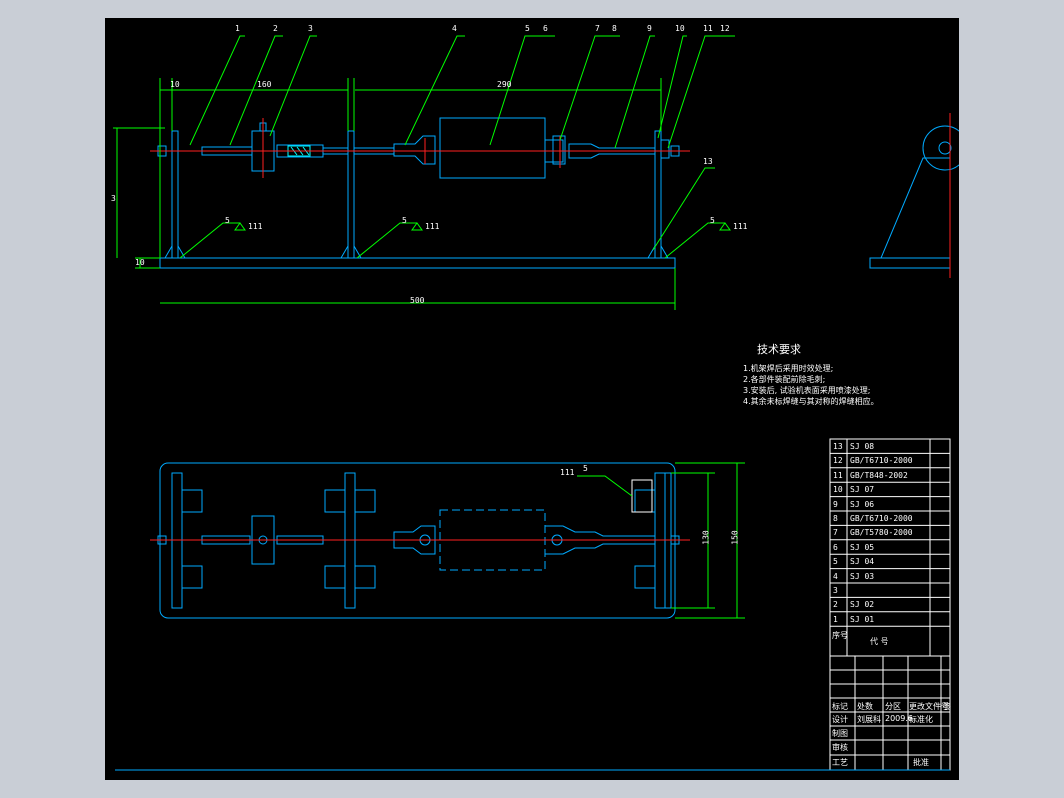 This screenshot has height=798, width=1064. Describe the element at coordinates (414, 150) in the screenshot. I see `clevis-left` at that location.